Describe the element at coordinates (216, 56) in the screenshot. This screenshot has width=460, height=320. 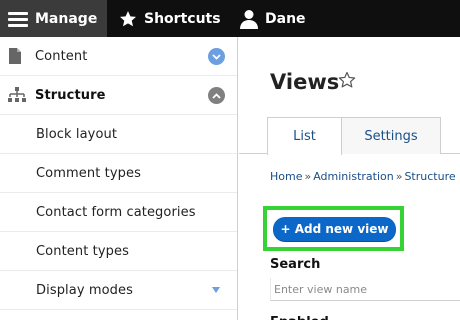
I see `chevron-down-icon` at that location.